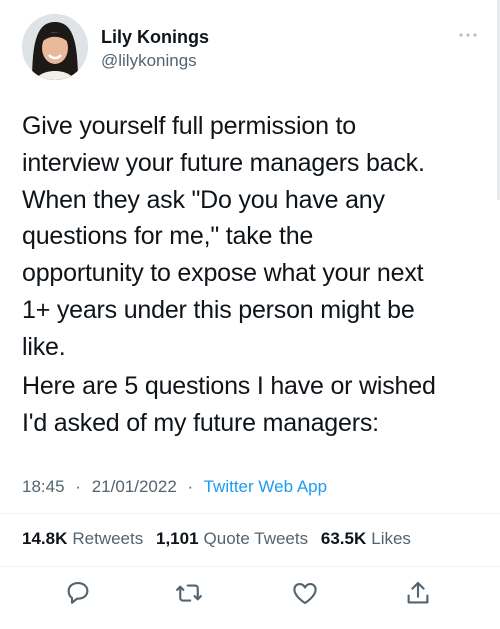 This screenshot has height=629, width=500. Describe the element at coordinates (265, 486) in the screenshot. I see `tweet-source-link: Twitter Web App` at that location.